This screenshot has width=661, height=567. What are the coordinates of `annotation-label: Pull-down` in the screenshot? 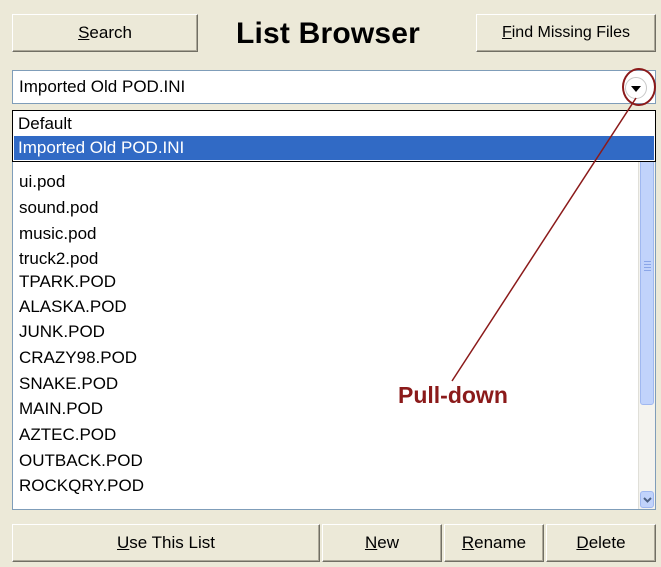 It's located at (453, 395).